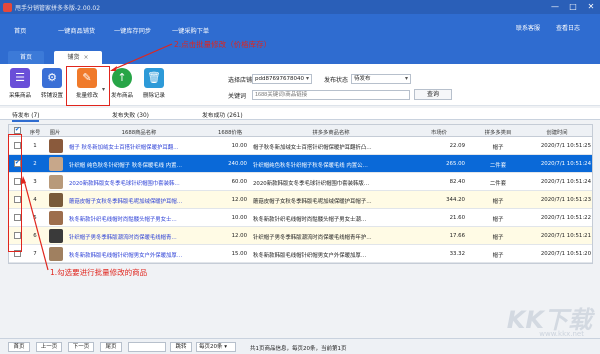 The height and width of the screenshot is (354, 600). I want to click on menu-home: 首页, so click(20, 30).